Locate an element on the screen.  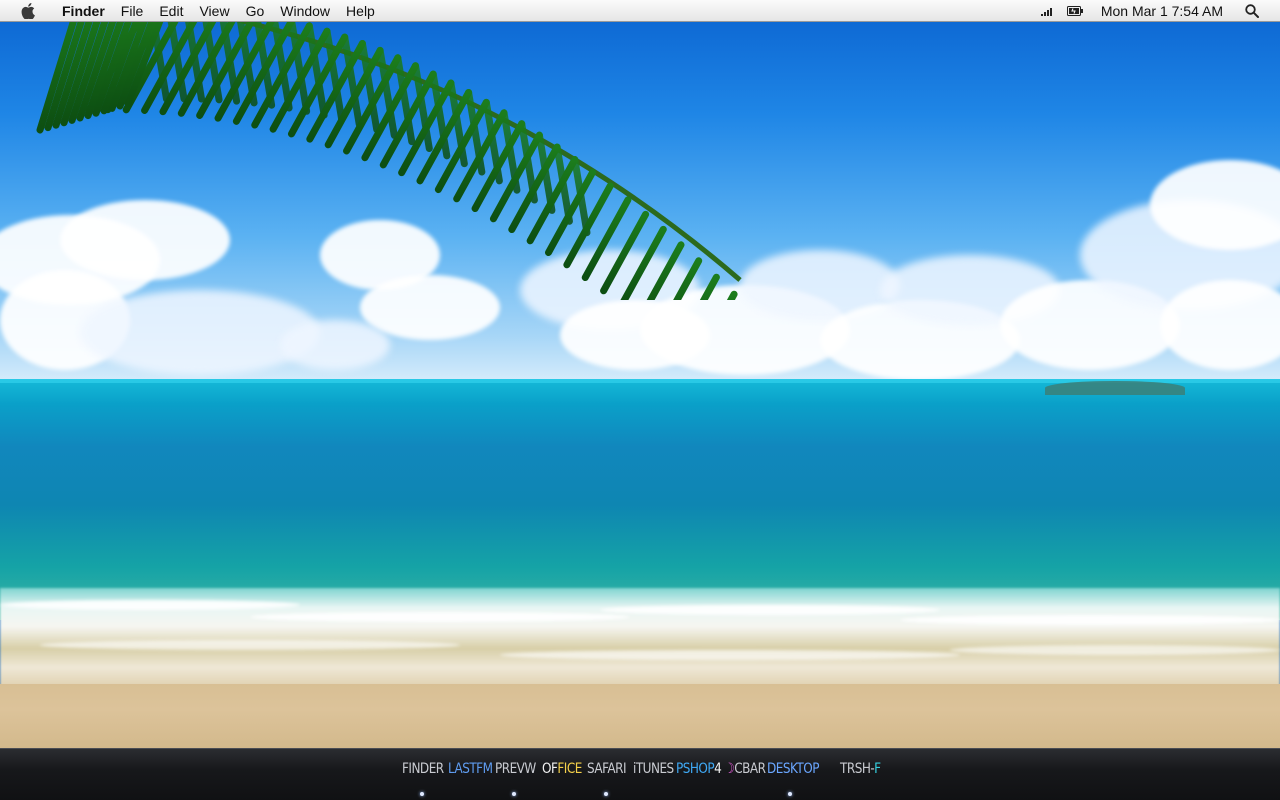
dock-item-photoshop-text: 4 is located at coordinates (718, 769).